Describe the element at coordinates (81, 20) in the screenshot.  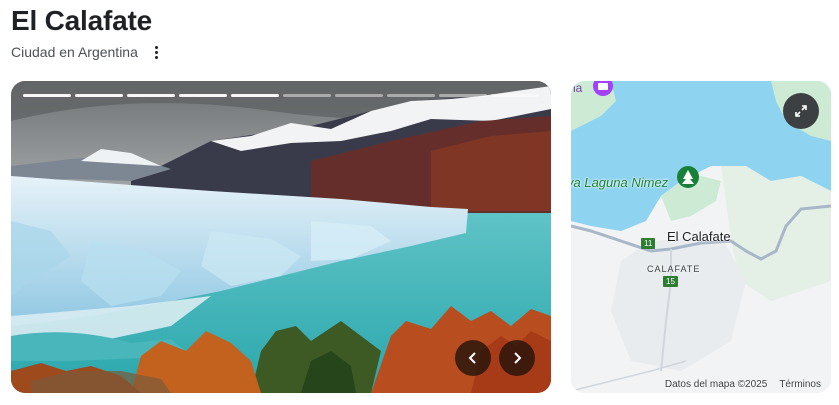
I see `page-title: El Calafate` at that location.